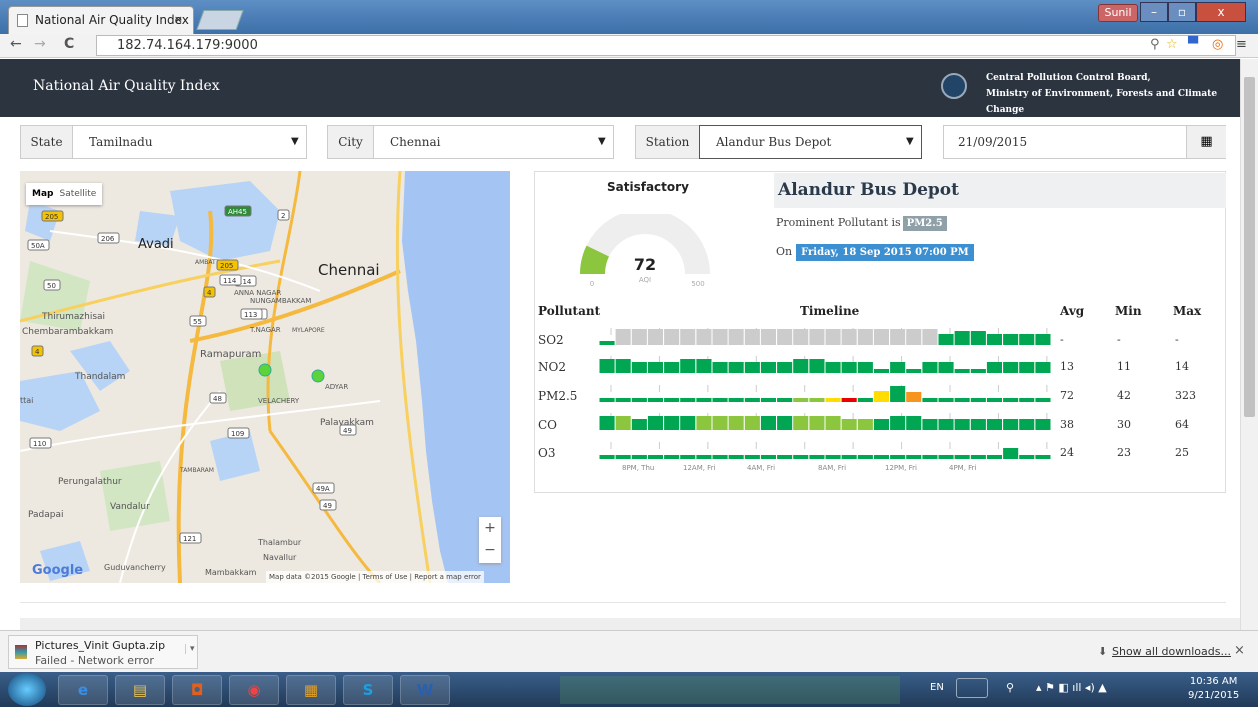 The width and height of the screenshot is (1258, 707). What do you see at coordinates (1172, 44) in the screenshot?
I see `bookmark-star-icon: ☆` at bounding box center [1172, 44].